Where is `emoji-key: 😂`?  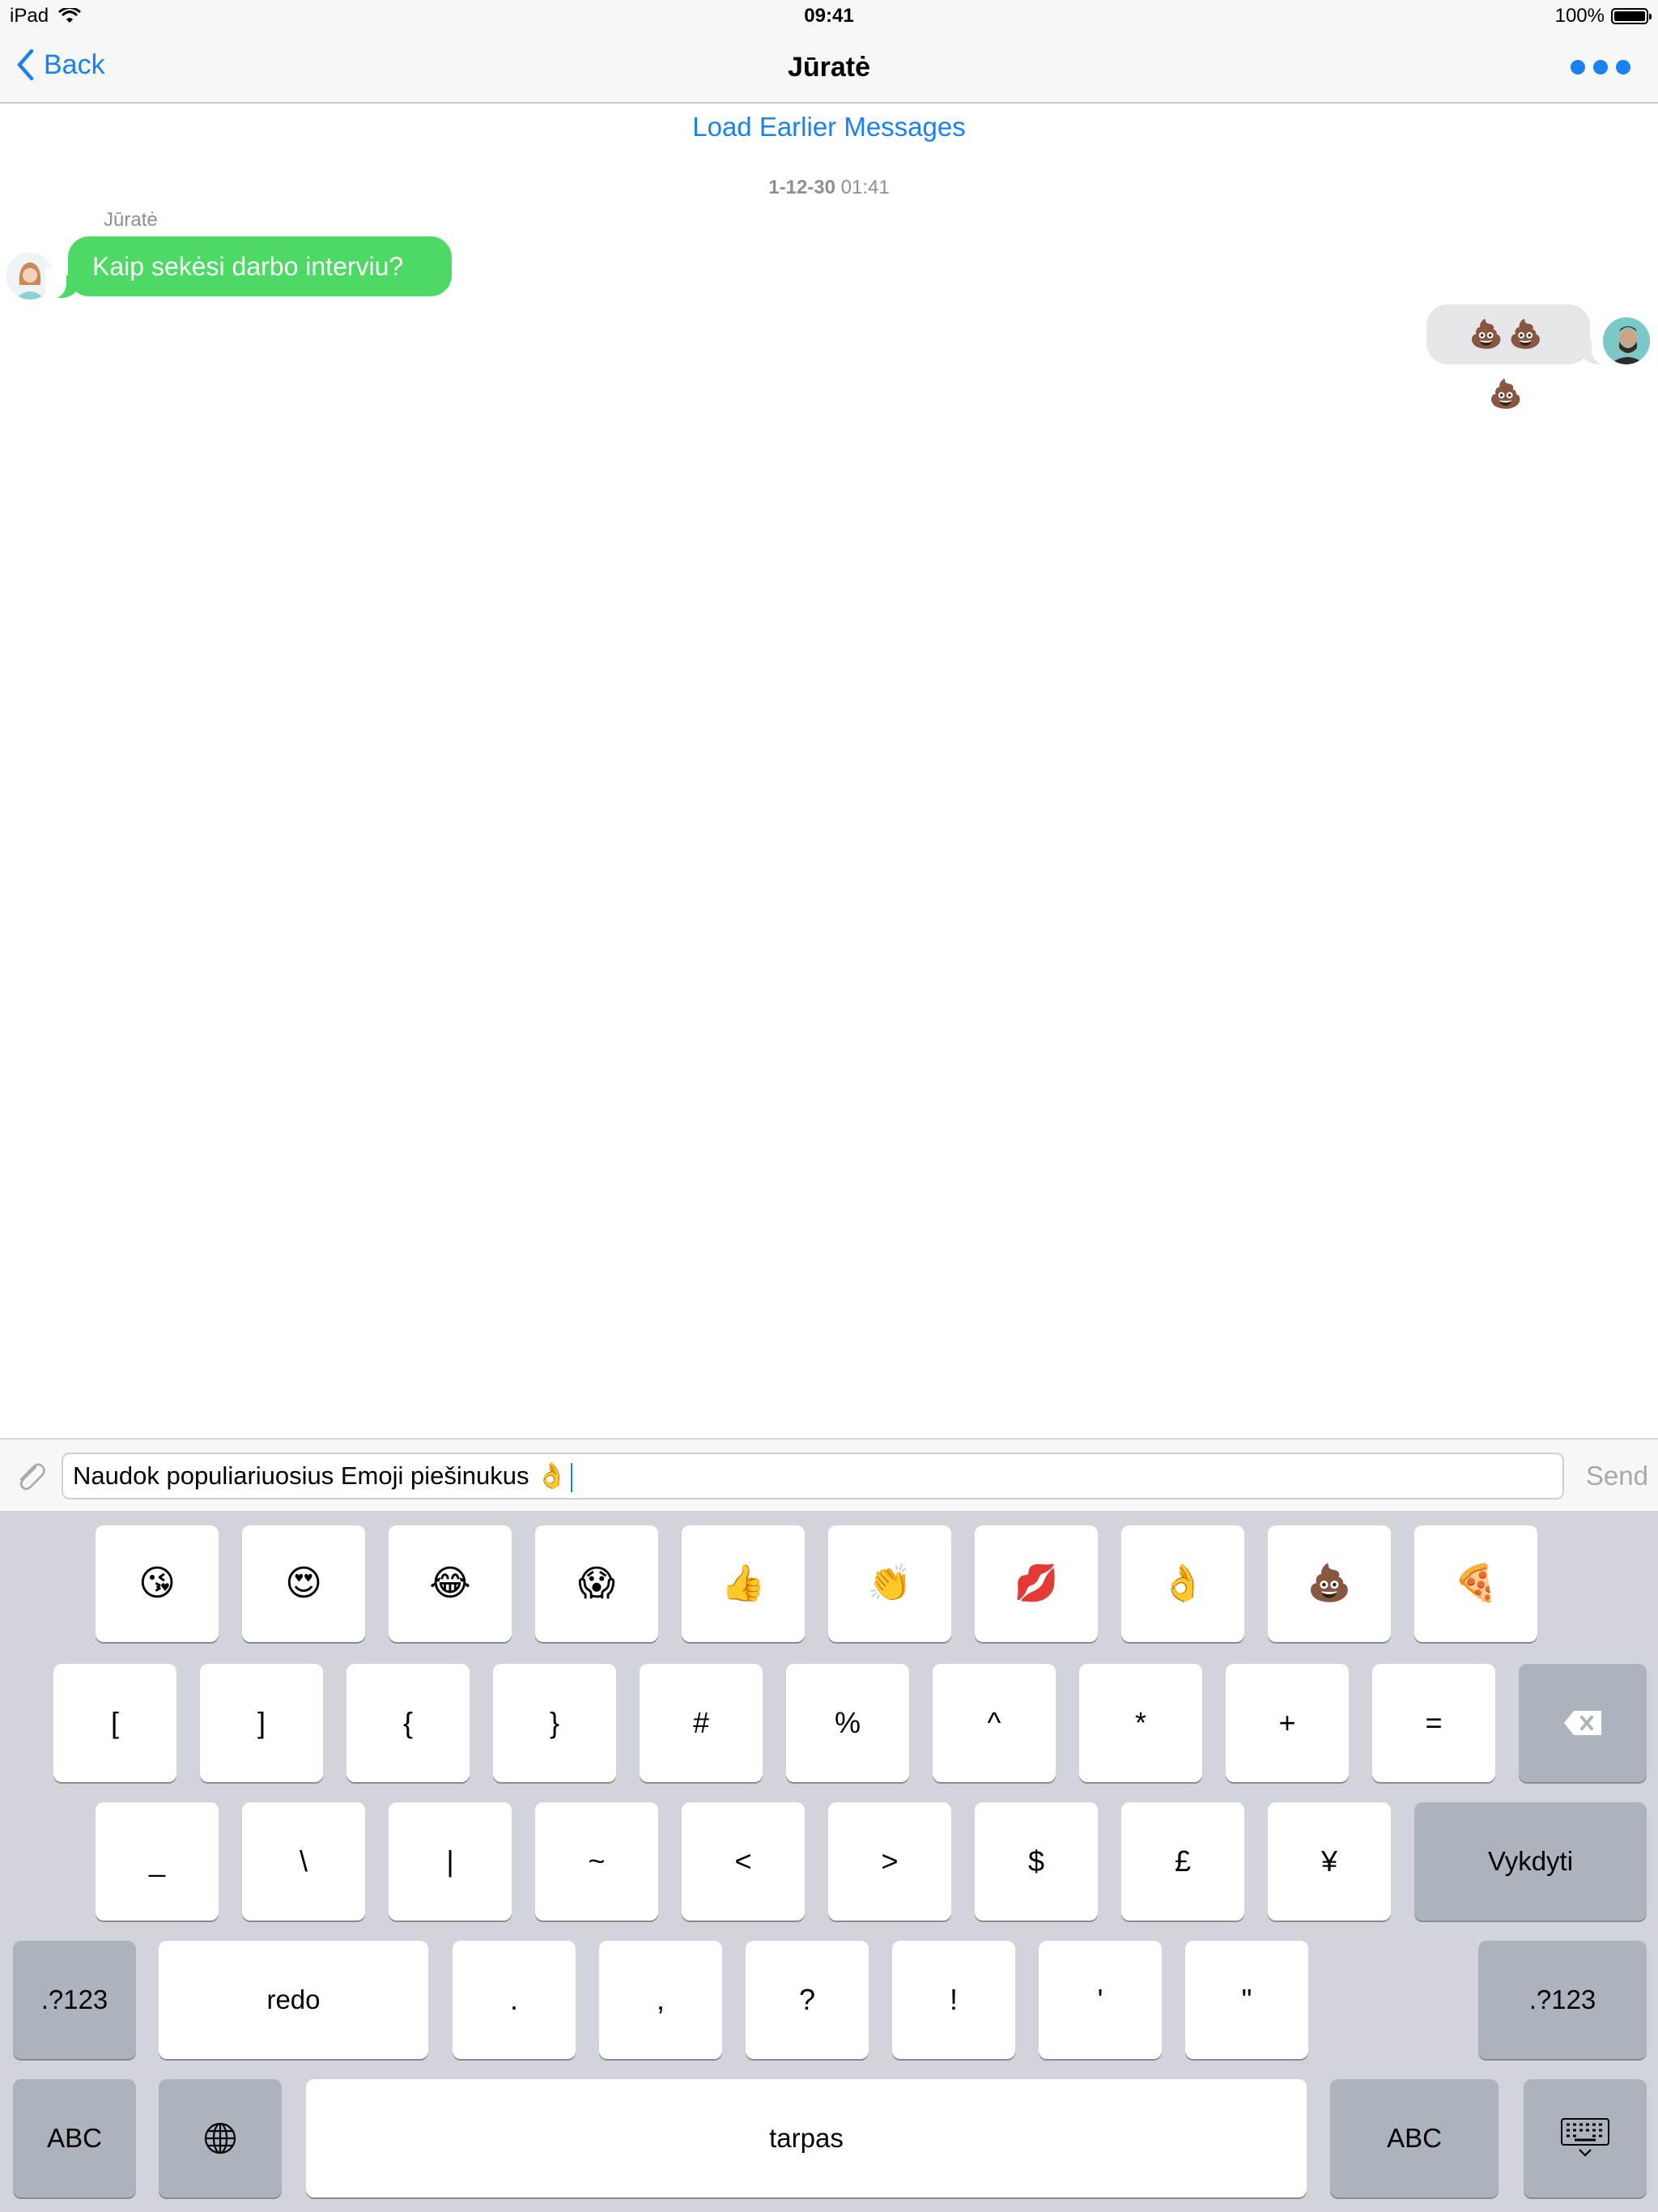
emoji-key: 😂 is located at coordinates (450, 1583).